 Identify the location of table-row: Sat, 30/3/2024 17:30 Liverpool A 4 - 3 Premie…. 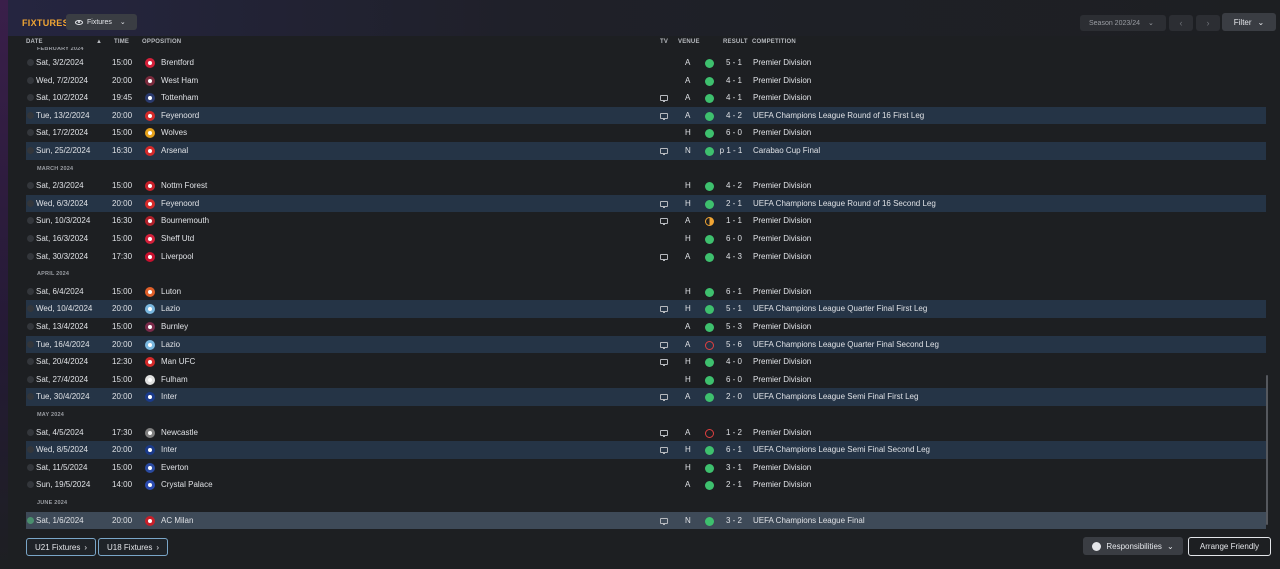
(646, 257).